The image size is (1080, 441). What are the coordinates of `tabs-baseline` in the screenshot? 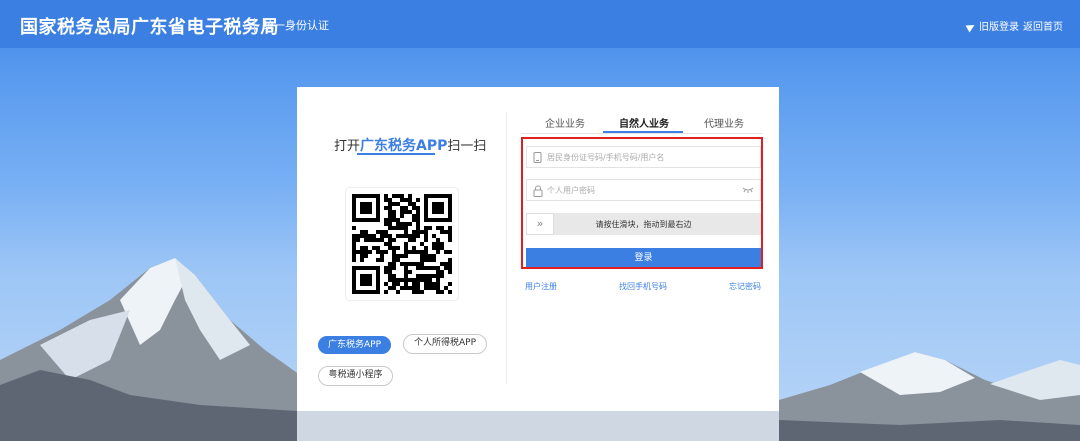 It's located at (642, 133).